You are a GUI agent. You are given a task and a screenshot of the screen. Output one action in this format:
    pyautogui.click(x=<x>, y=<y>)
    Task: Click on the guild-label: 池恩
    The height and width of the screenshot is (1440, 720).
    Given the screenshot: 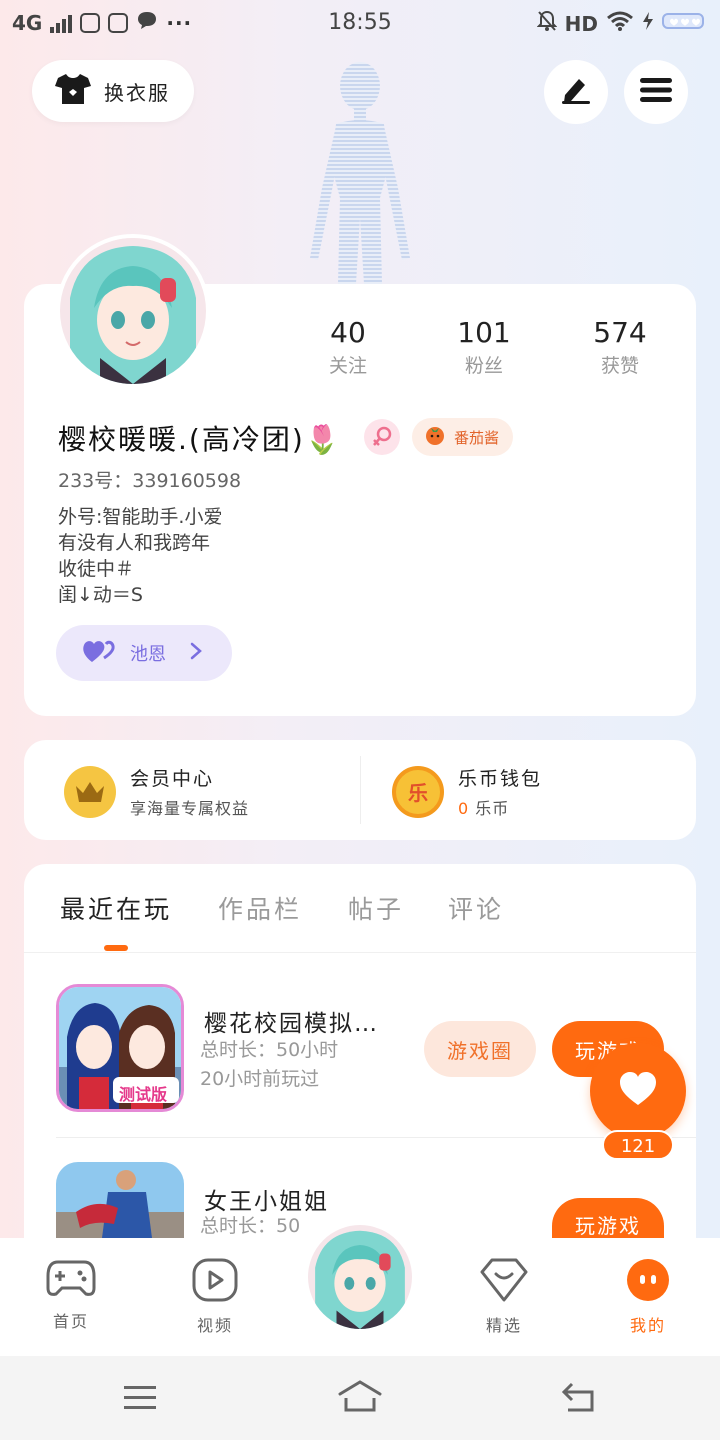 What is the action you would take?
    pyautogui.click(x=148, y=654)
    